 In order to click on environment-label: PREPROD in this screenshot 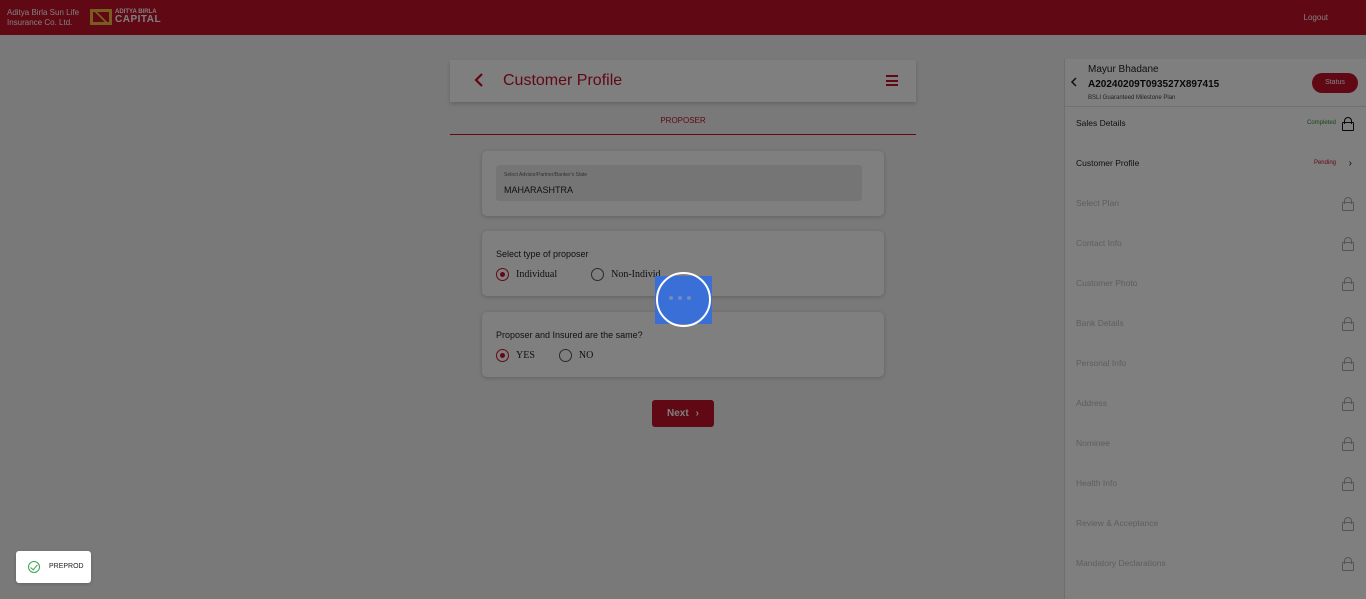, I will do `click(66, 566)`.